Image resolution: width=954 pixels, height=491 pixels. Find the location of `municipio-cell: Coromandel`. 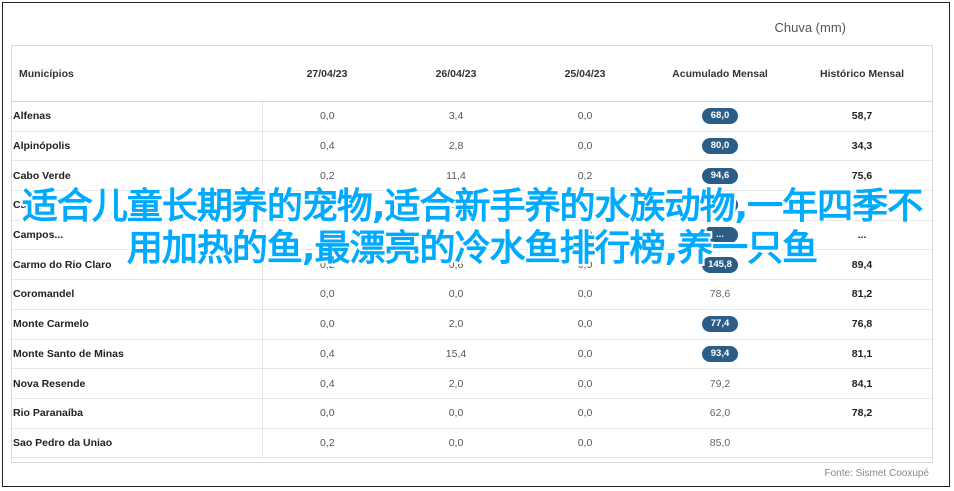

municipio-cell: Coromandel is located at coordinates (137, 294).